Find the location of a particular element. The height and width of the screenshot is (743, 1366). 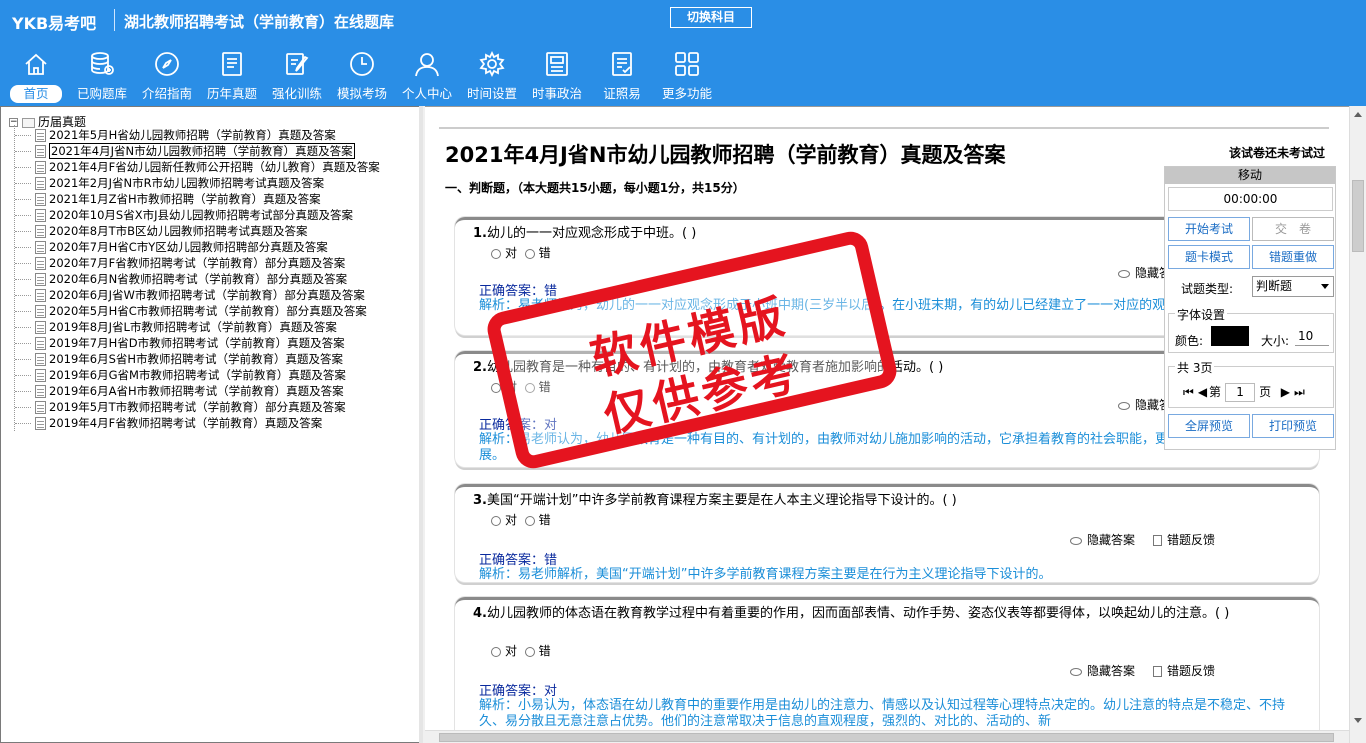

tree-item: 2021年5月H省幼儿园教师招聘（学前教育）真题及答案 is located at coordinates (175, 135).